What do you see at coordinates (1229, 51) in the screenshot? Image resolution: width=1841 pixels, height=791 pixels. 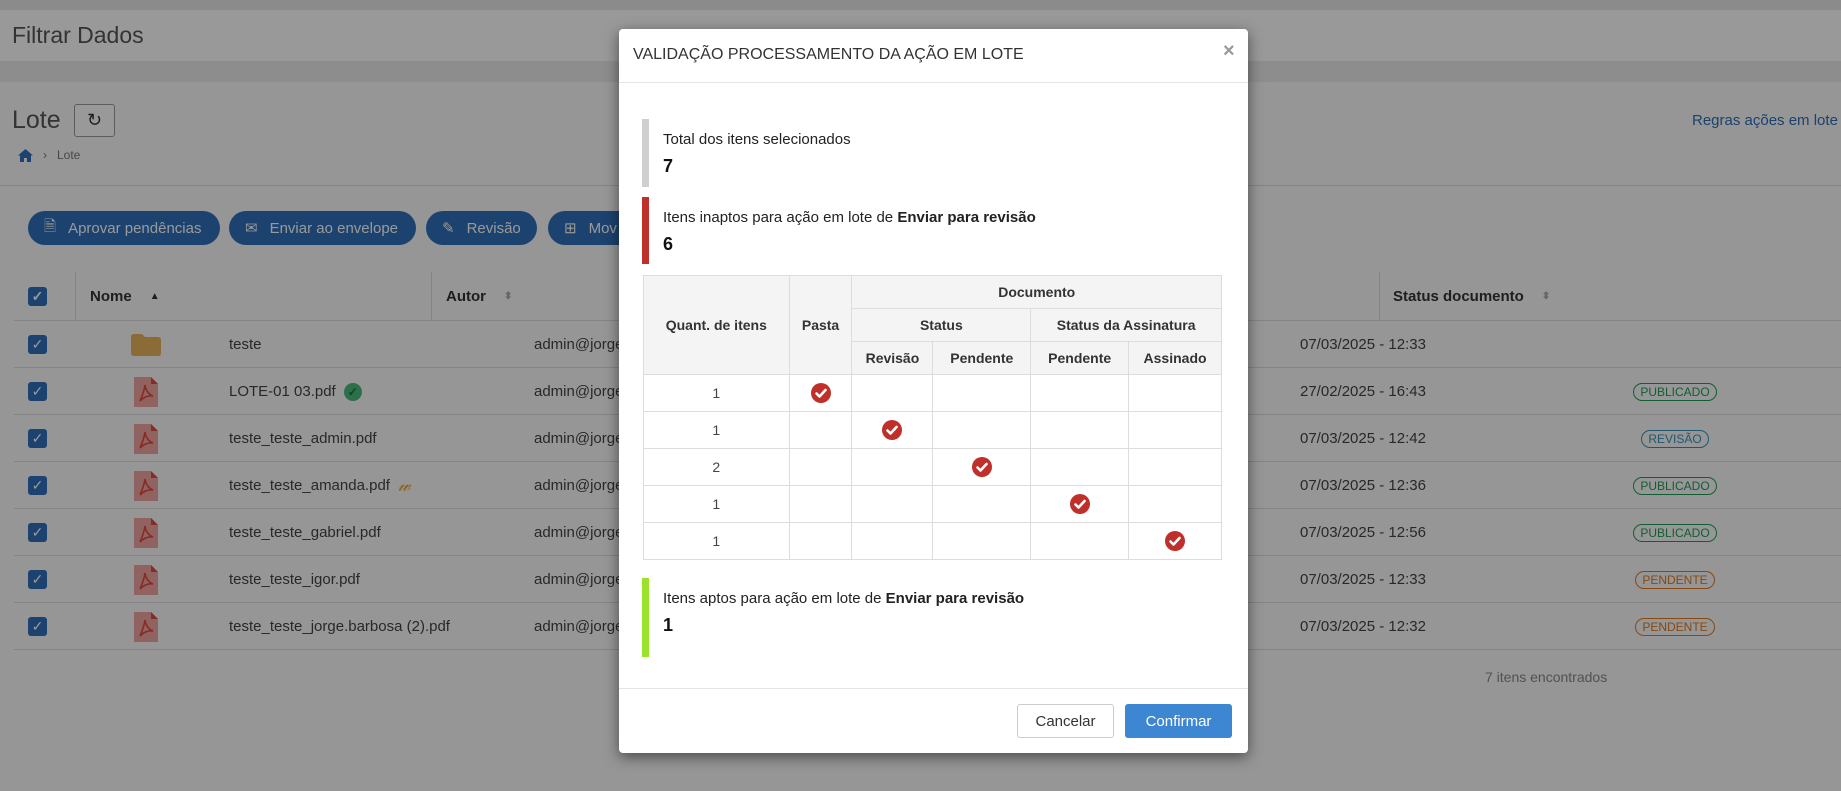 I see `close-icon: ×` at bounding box center [1229, 51].